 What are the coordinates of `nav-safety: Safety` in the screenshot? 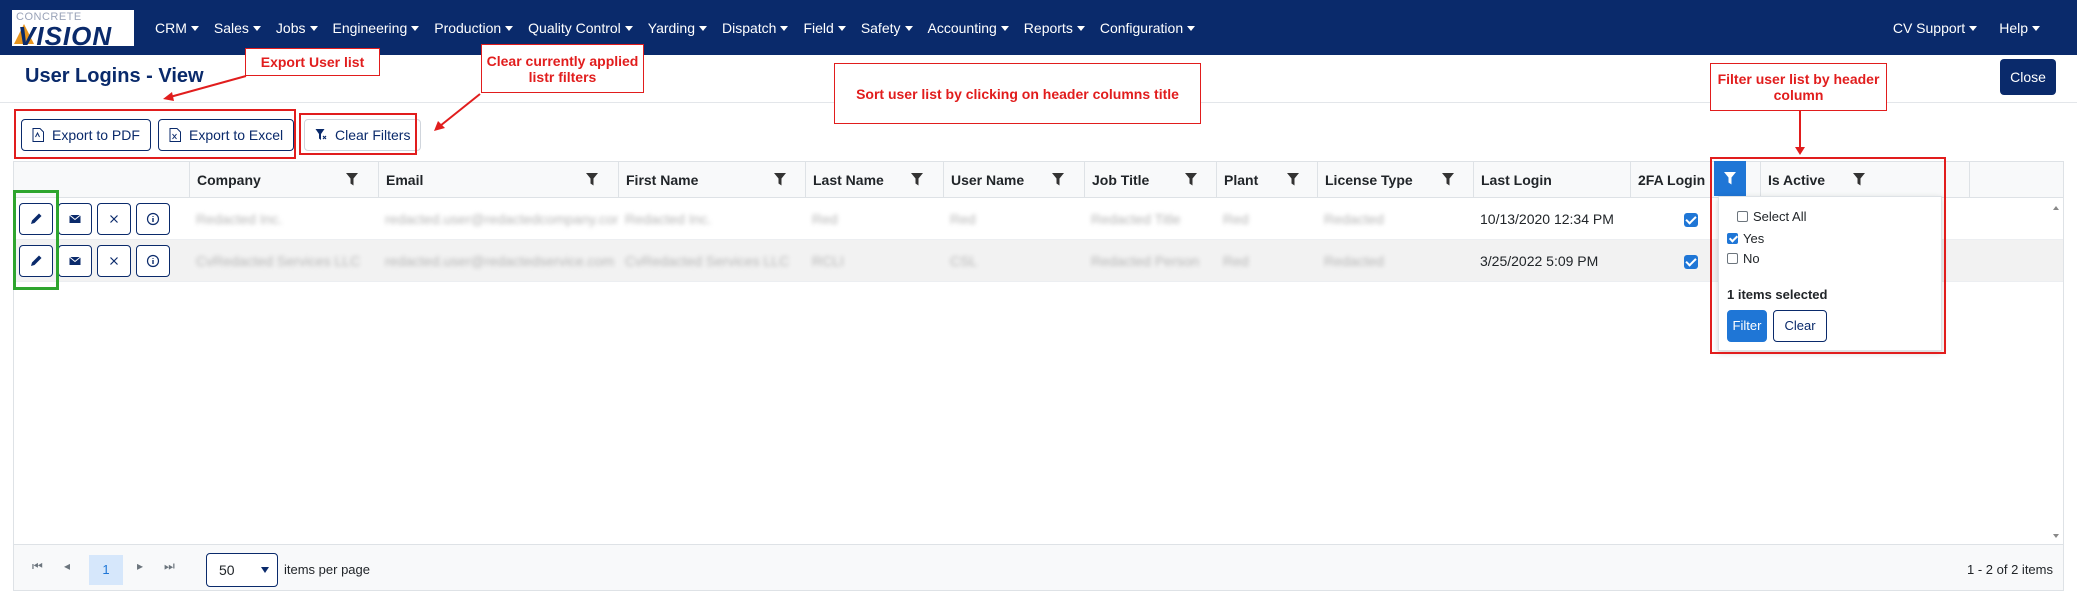 It's located at (887, 28).